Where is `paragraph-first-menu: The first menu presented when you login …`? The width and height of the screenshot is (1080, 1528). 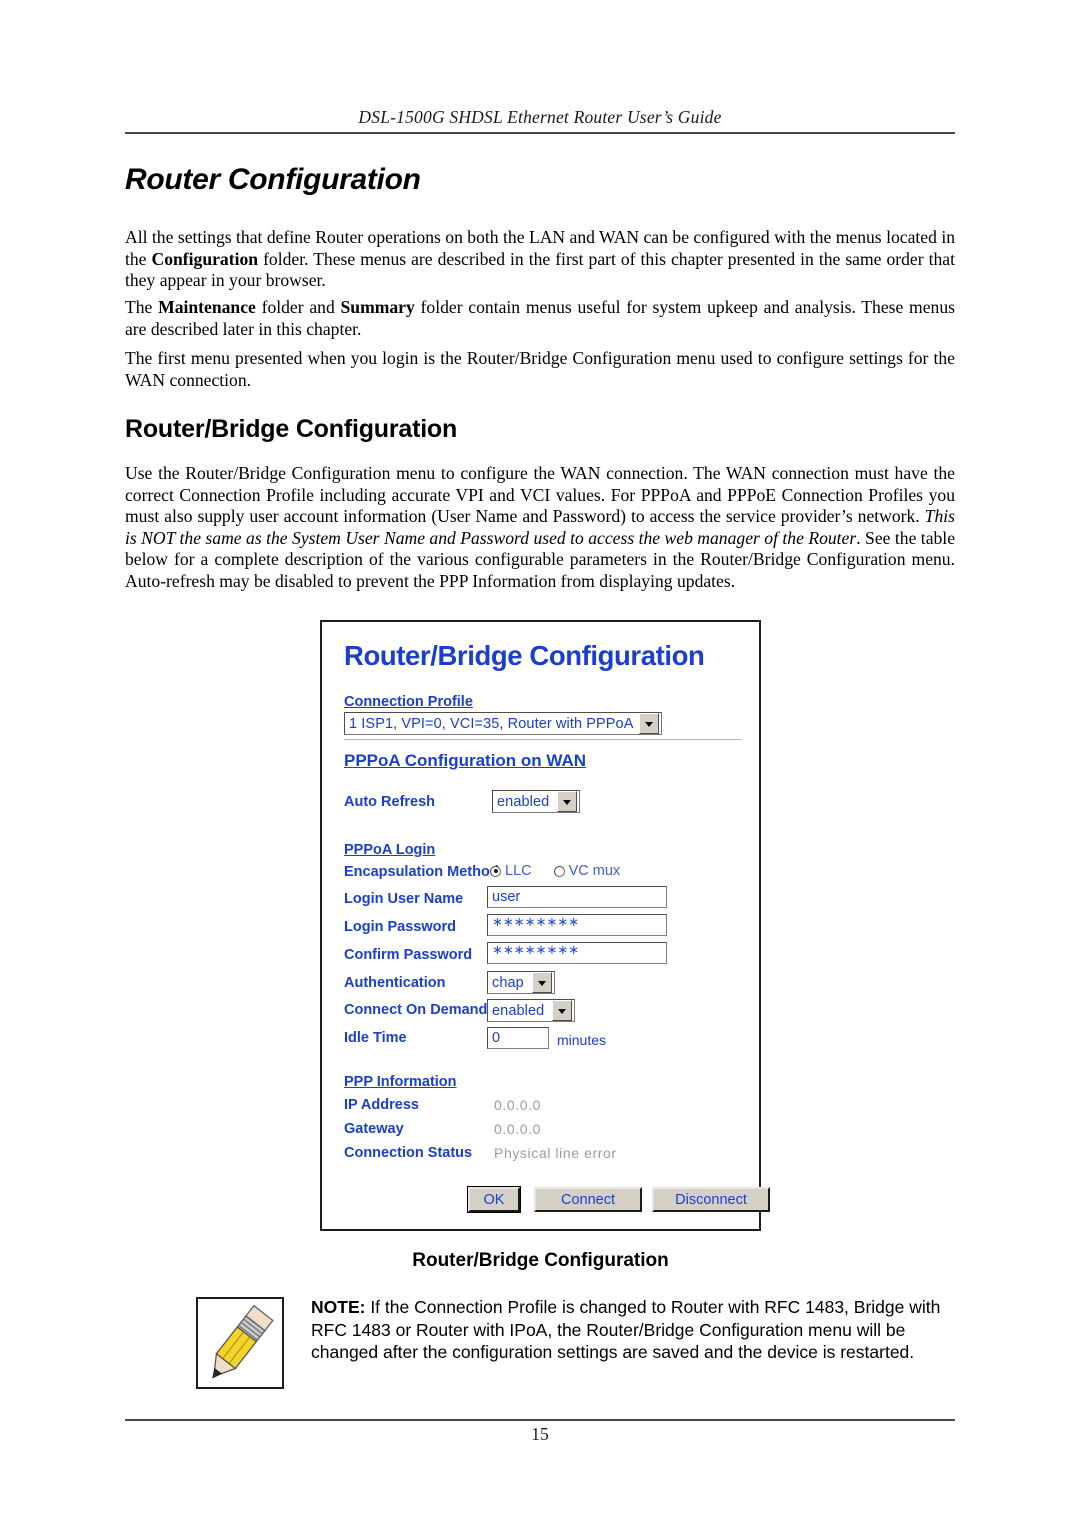 paragraph-first-menu: The first menu presented when you login … is located at coordinates (540, 369).